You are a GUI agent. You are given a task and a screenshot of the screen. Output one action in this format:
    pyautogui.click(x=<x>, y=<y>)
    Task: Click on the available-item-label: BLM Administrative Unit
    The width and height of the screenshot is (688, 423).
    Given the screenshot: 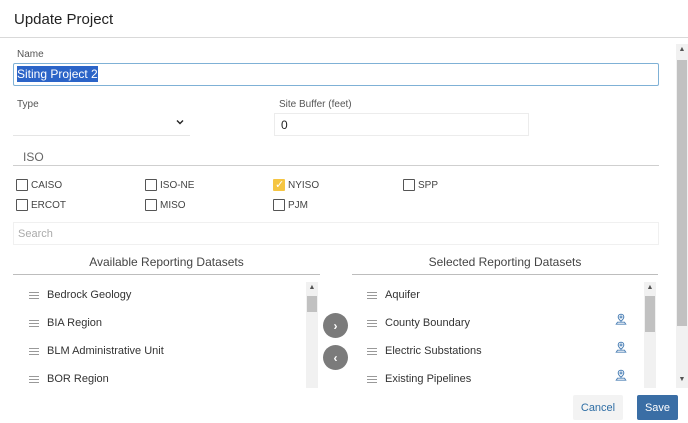 What is the action you would take?
    pyautogui.click(x=105, y=351)
    